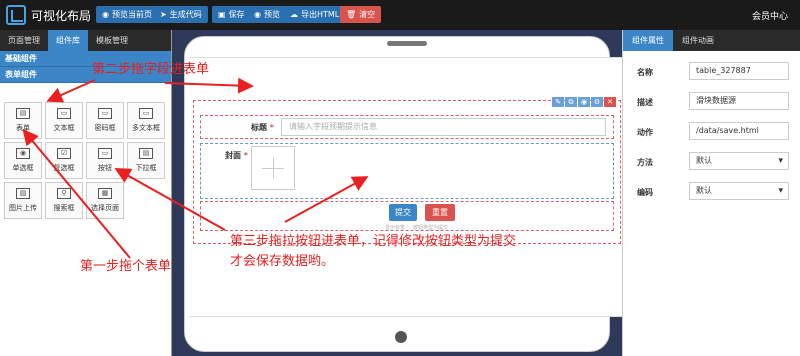 The height and width of the screenshot is (356, 800). I want to click on component-7: ▤ 下拉框, so click(146, 160).